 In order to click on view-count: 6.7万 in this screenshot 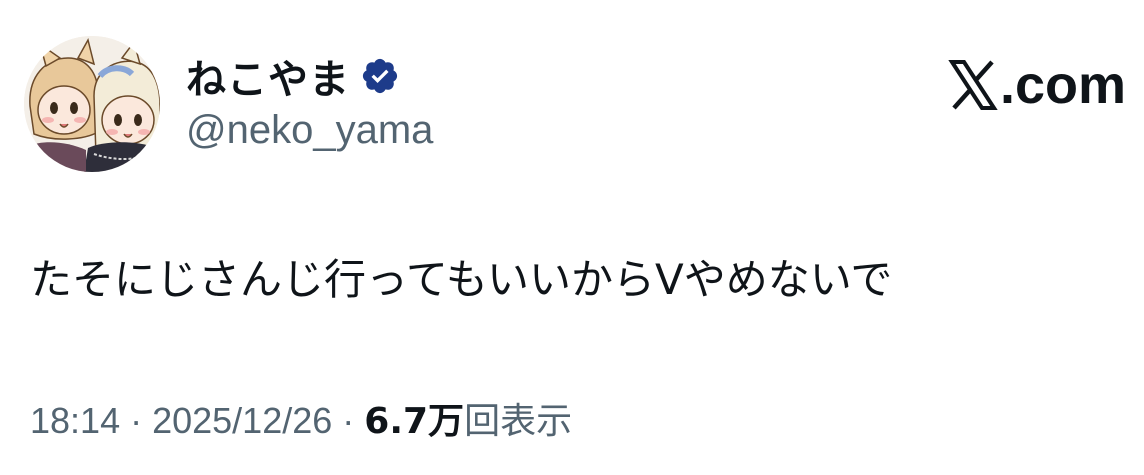, I will do `click(414, 418)`.